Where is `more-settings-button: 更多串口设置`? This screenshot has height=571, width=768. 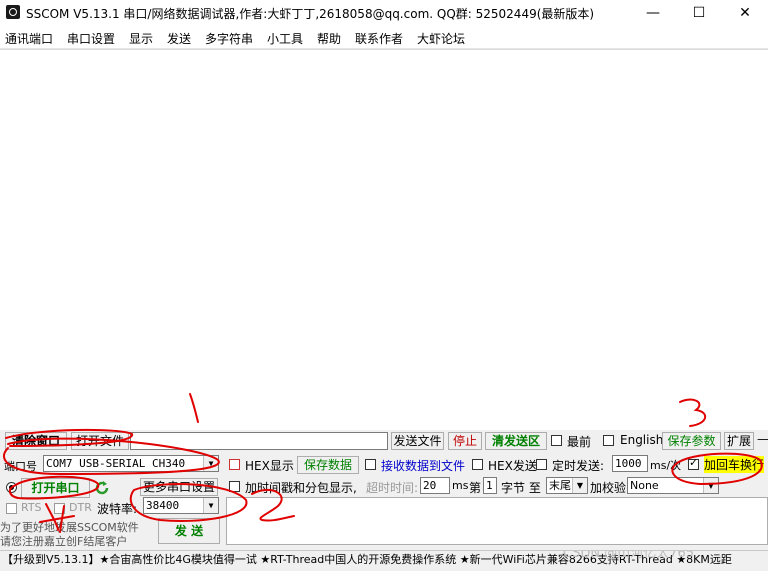
more-settings-button: 更多串口设置 is located at coordinates (179, 487).